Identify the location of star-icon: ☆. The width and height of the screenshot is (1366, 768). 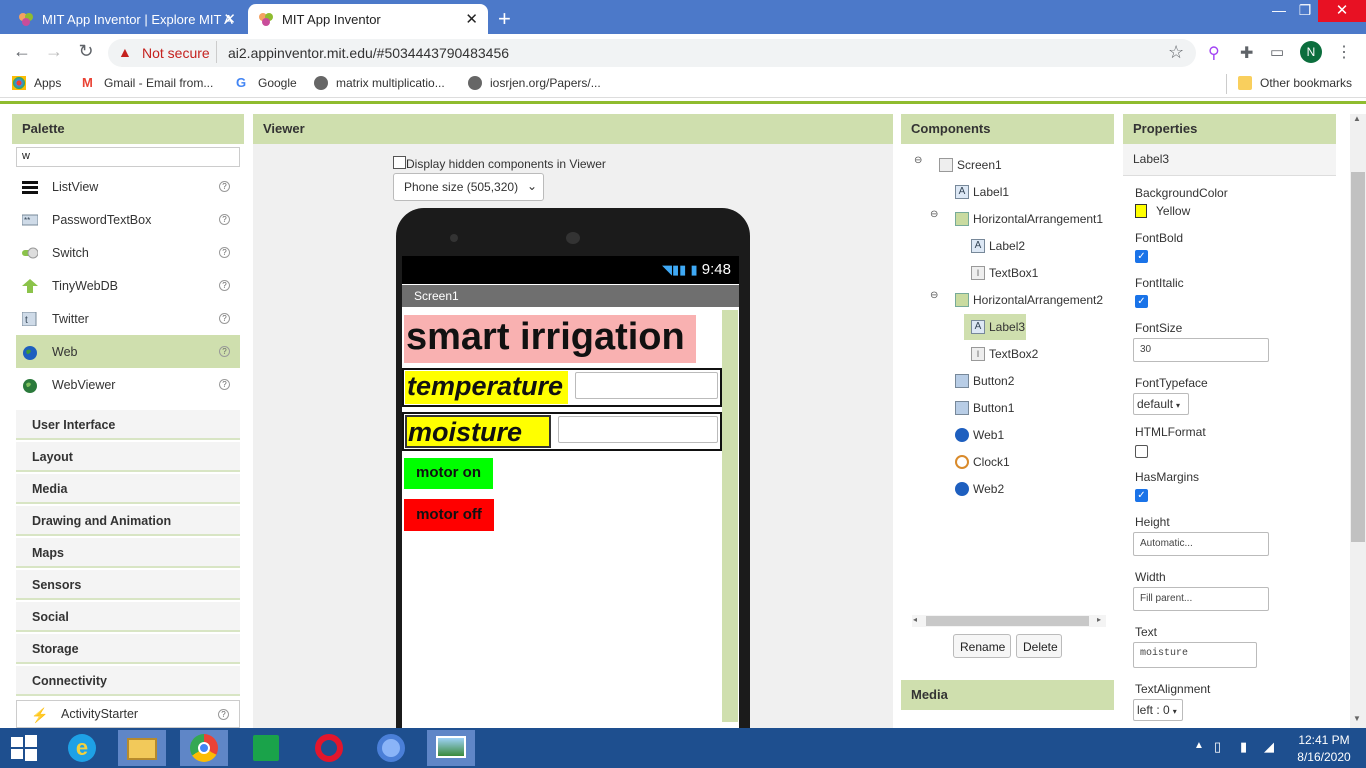
(1176, 52).